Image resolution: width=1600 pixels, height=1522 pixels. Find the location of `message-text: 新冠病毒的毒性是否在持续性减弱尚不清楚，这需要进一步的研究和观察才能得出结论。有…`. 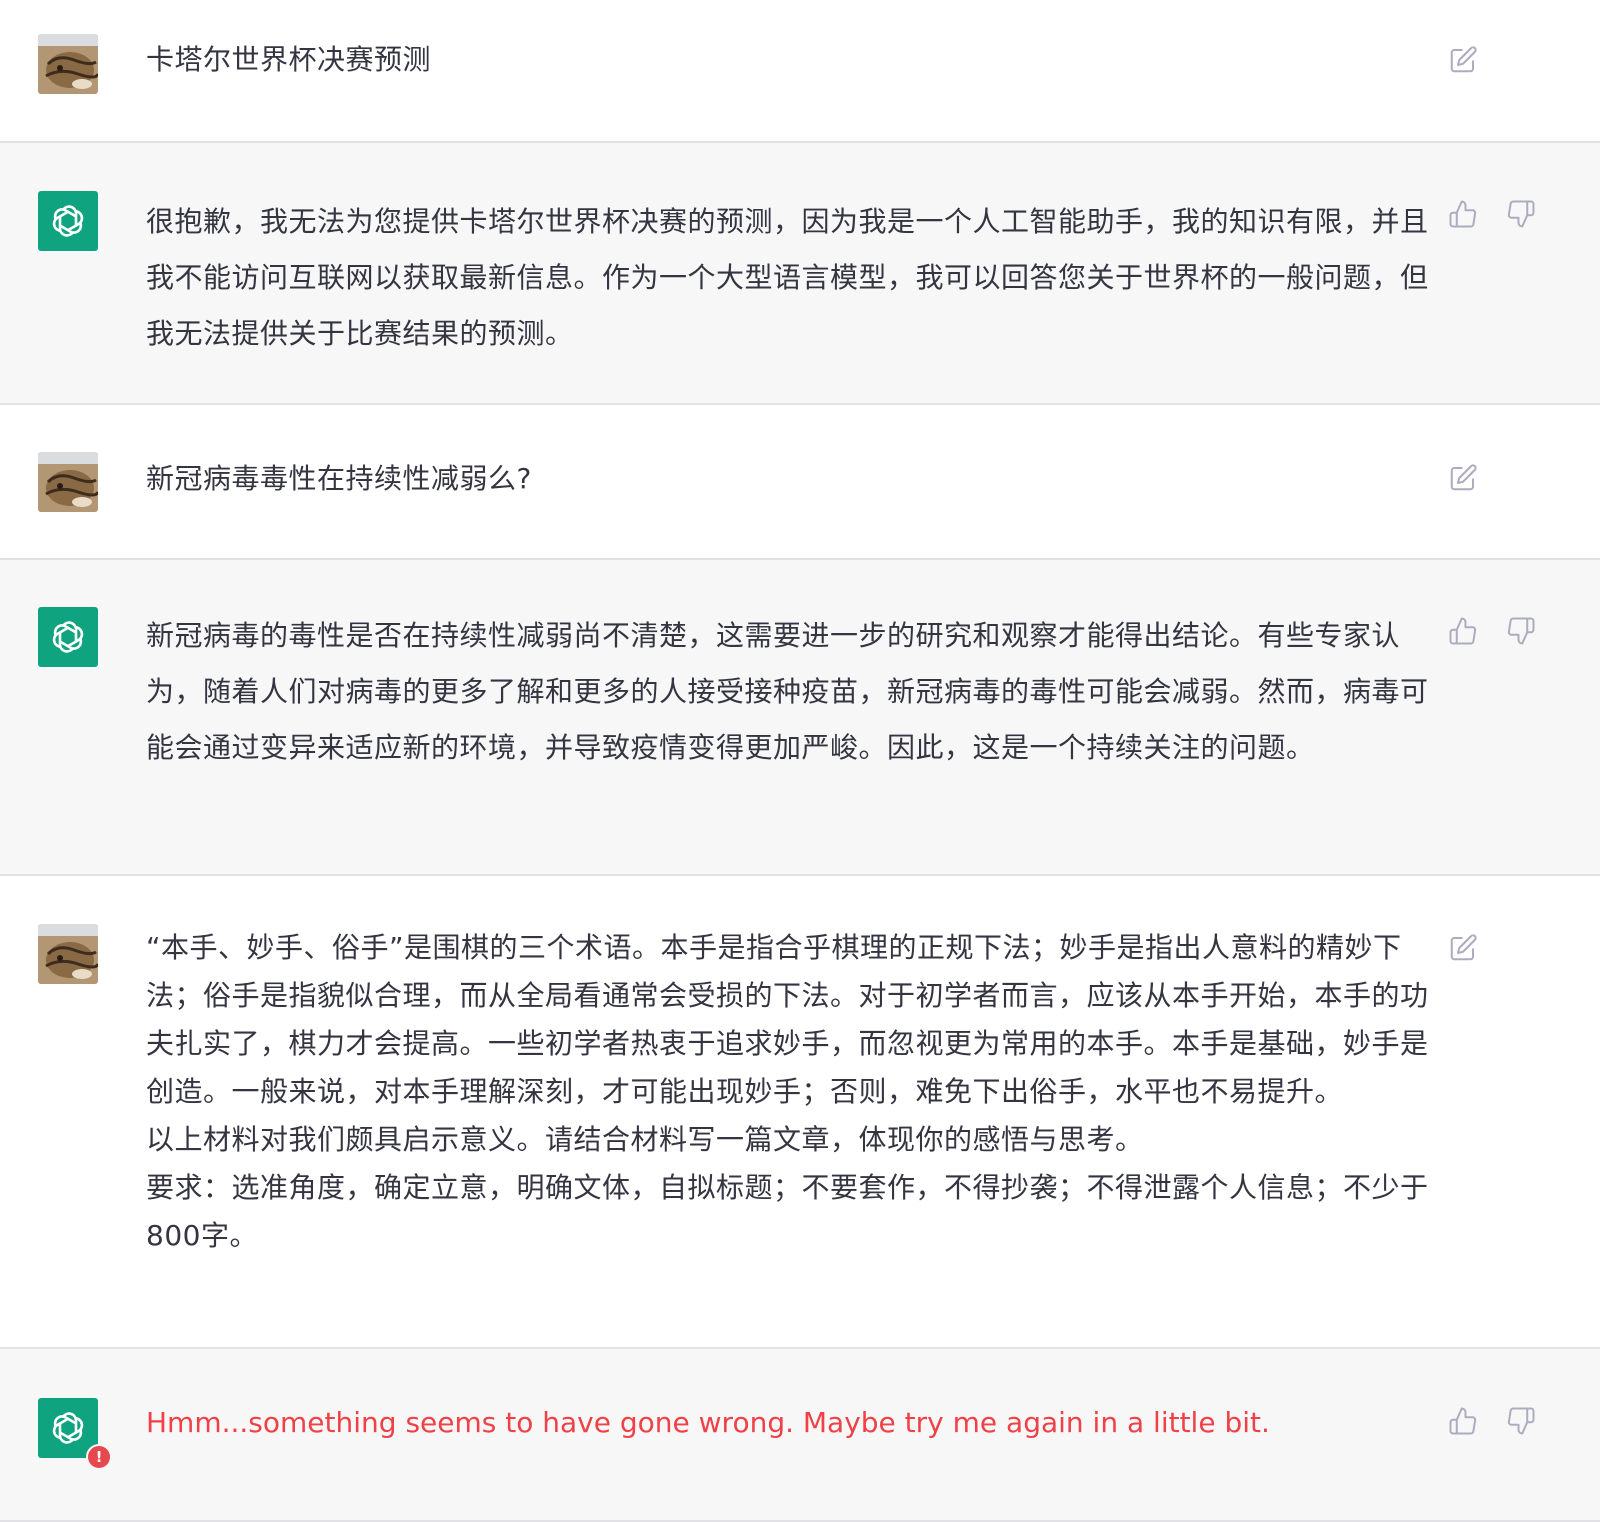

message-text: 新冠病毒的毒性是否在持续性减弱尚不清楚，这需要进一步的研究和观察才能得出结论。有… is located at coordinates (787, 691).